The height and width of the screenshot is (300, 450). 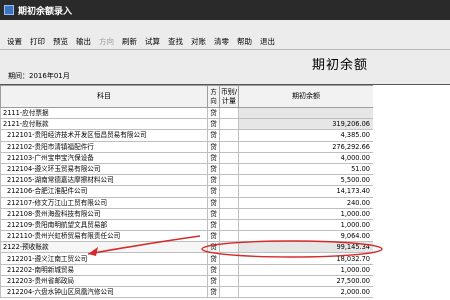 I want to click on export-button: 输出, so click(x=83, y=42).